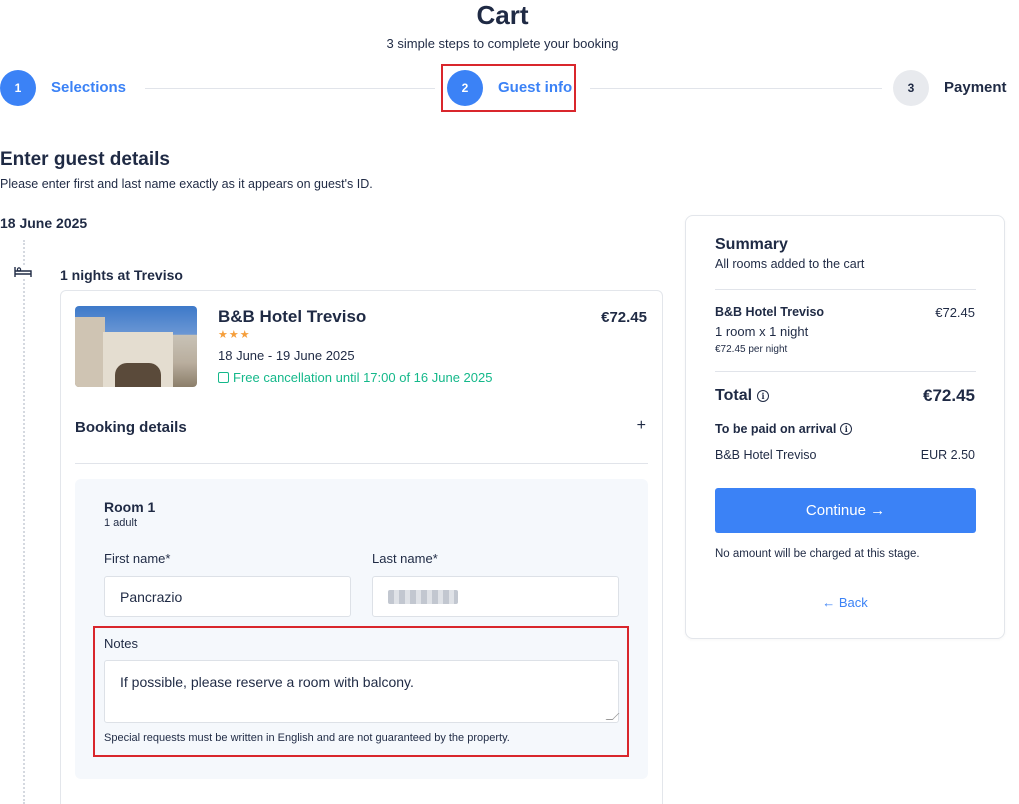  I want to click on arrival-hotel-name: B&B Hotel Treviso, so click(766, 455).